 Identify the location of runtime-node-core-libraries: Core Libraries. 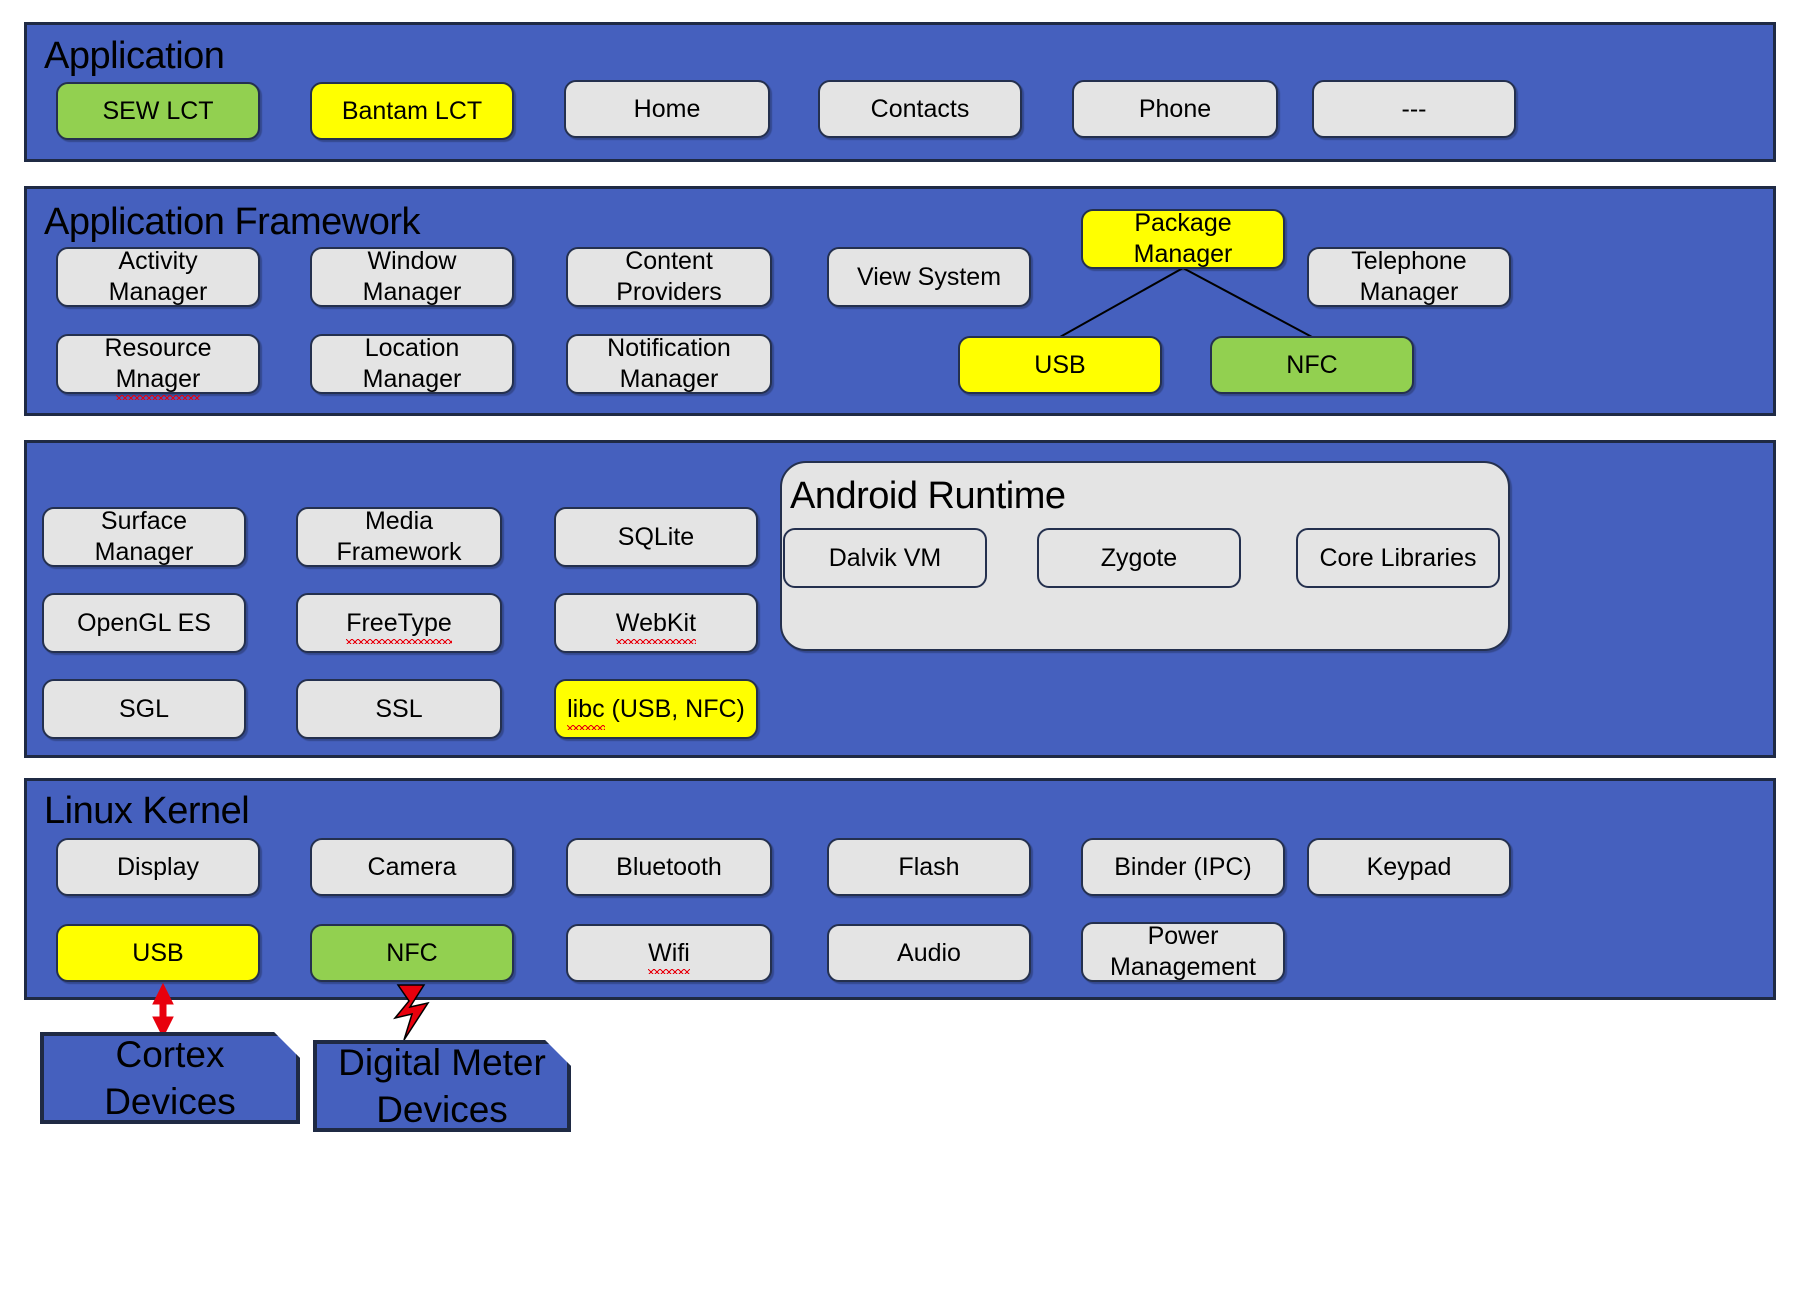
(1398, 558).